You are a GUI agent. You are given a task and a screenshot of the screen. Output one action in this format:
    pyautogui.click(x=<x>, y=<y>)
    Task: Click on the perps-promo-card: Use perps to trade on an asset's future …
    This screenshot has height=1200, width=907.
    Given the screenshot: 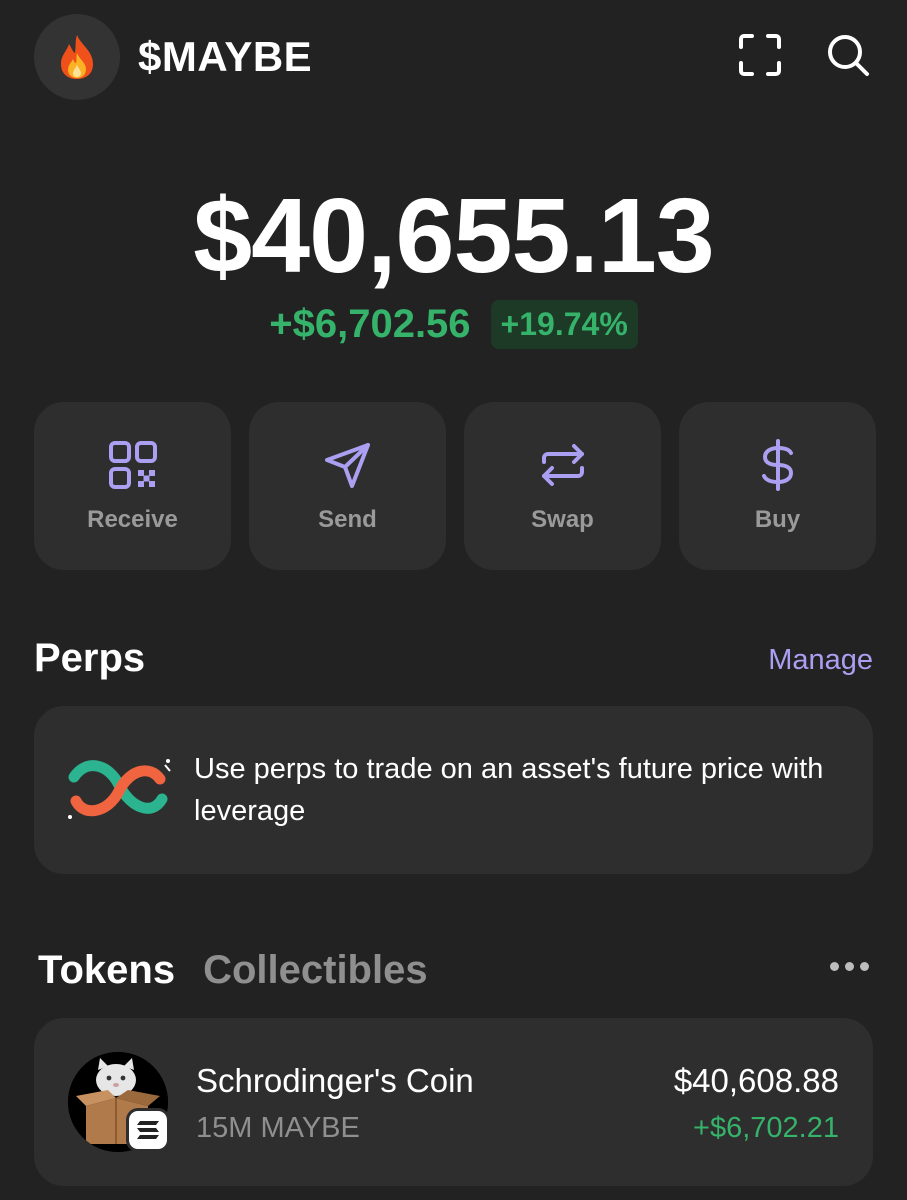 What is the action you would take?
    pyautogui.click(x=453, y=790)
    